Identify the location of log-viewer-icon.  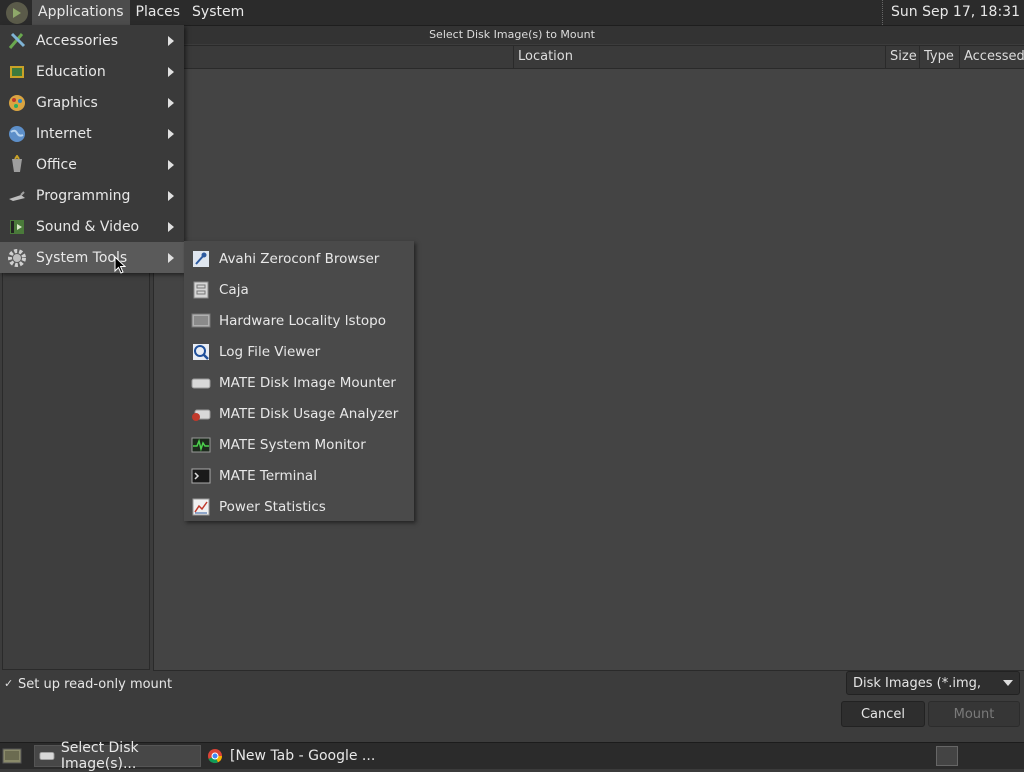
(201, 352).